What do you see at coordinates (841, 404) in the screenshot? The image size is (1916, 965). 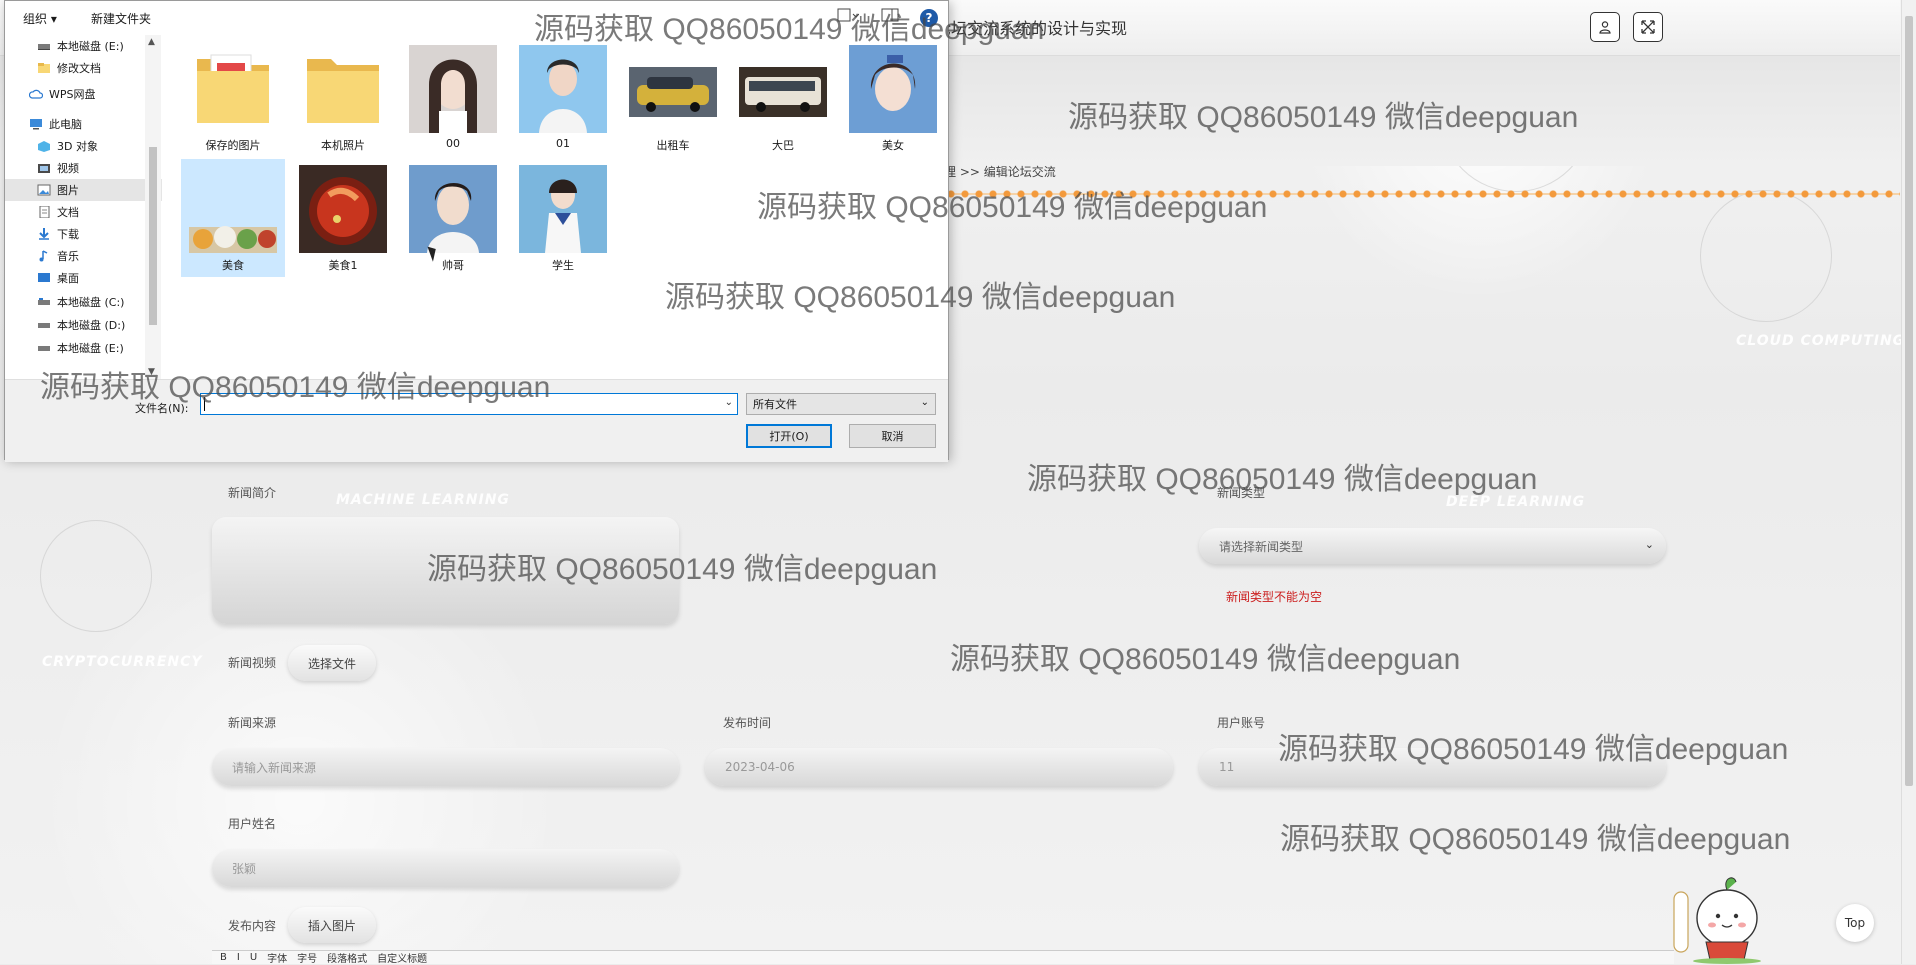 I see `file-type-select: 所有文件 ⌄` at bounding box center [841, 404].